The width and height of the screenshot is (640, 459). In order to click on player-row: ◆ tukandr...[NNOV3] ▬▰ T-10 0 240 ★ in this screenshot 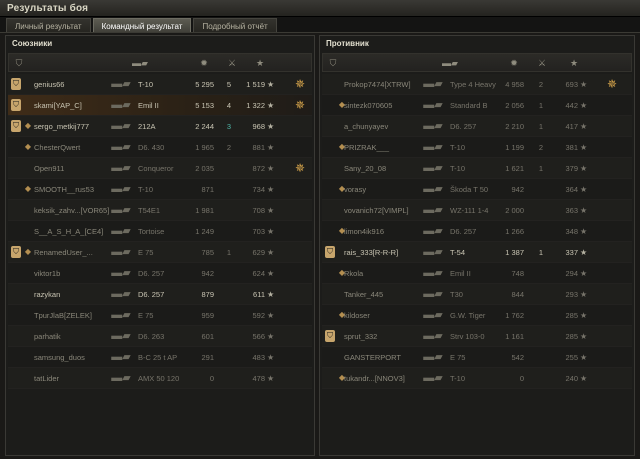, I will do `click(477, 378)`.